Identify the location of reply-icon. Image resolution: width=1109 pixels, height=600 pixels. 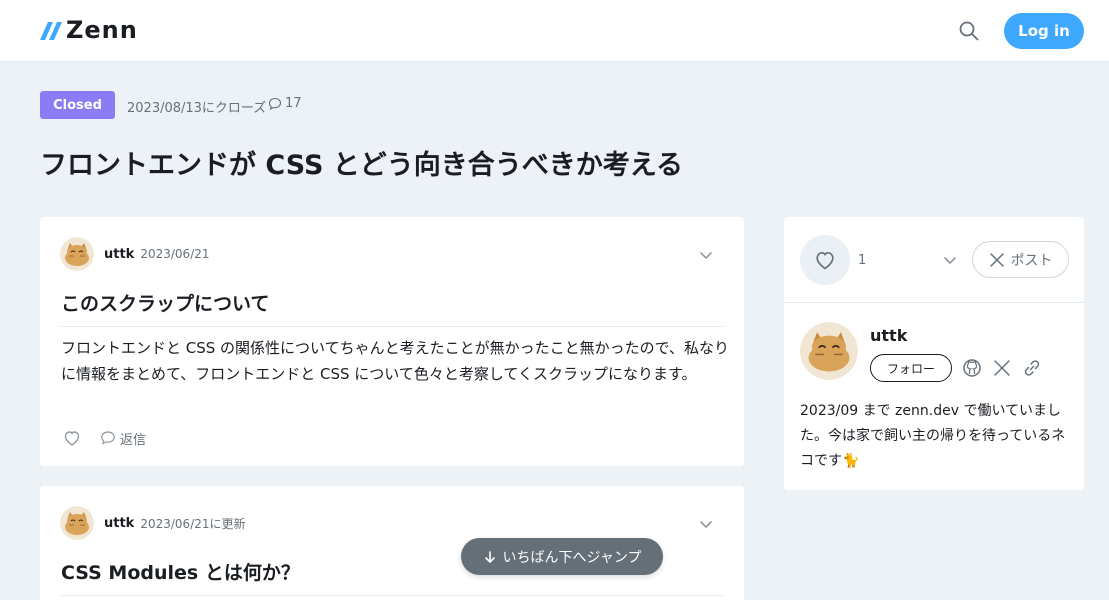
(108, 438).